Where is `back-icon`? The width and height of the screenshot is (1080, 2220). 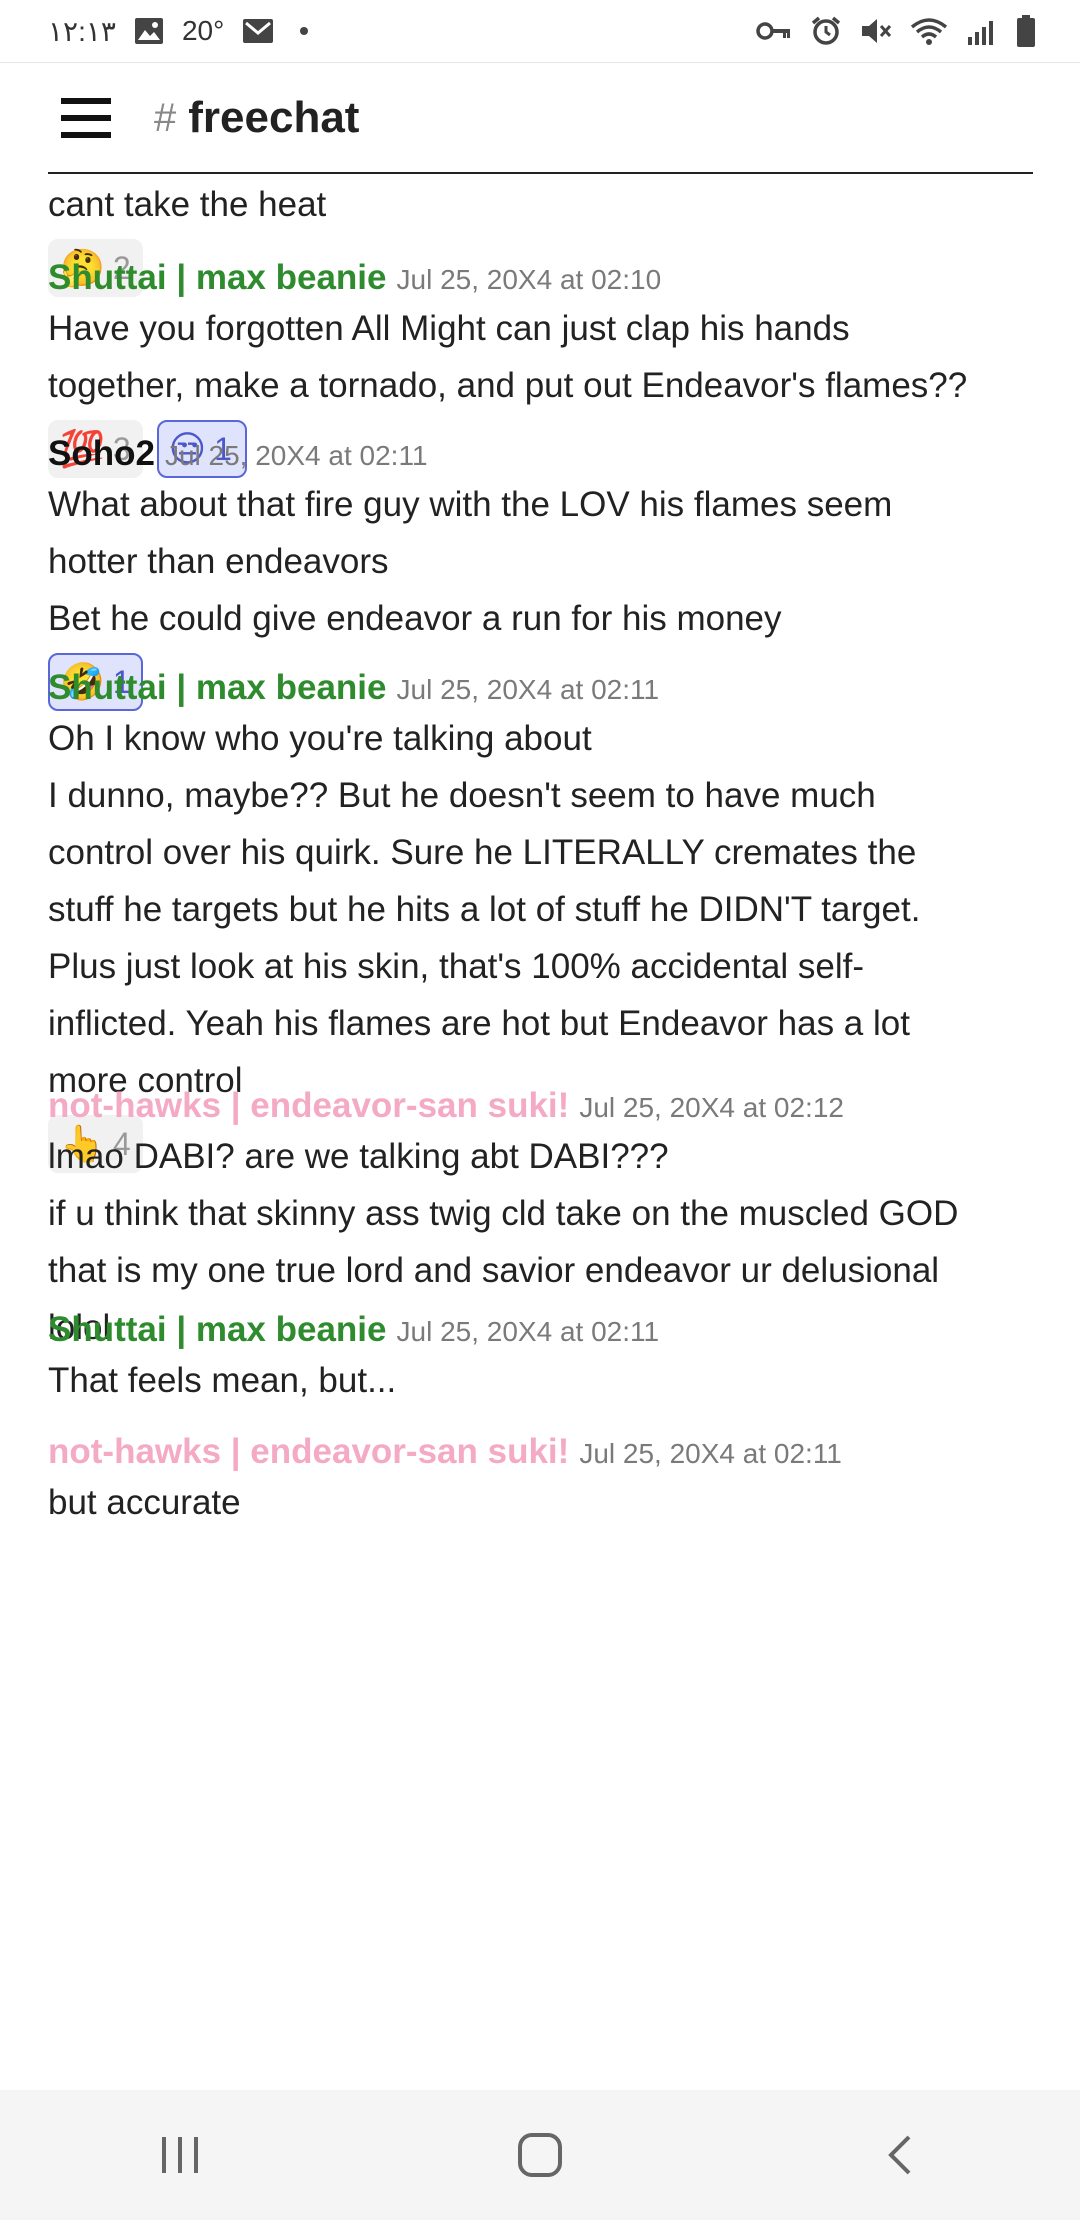 back-icon is located at coordinates (899, 2155).